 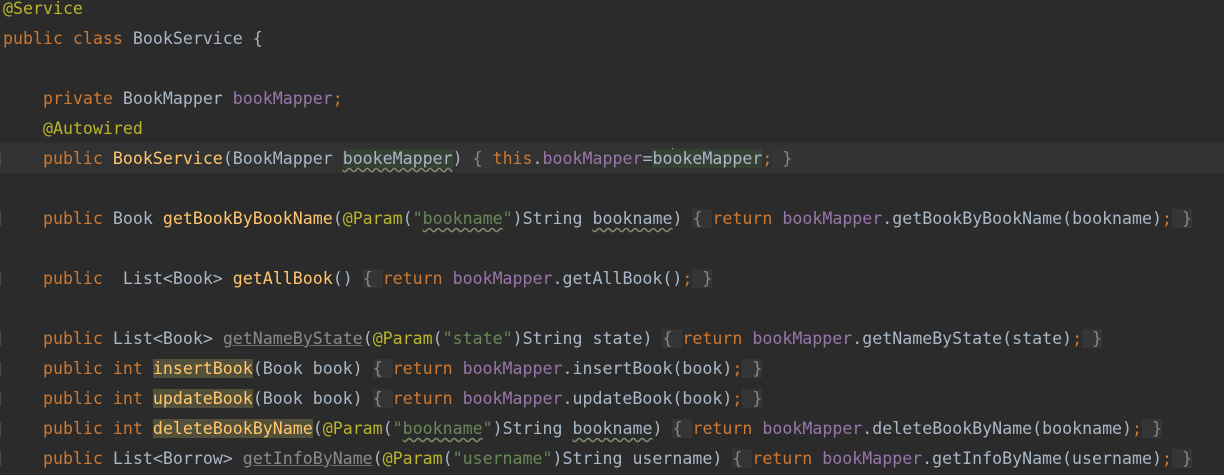 What do you see at coordinates (642, 458) in the screenshot?
I see `code-token: )String username)` at bounding box center [642, 458].